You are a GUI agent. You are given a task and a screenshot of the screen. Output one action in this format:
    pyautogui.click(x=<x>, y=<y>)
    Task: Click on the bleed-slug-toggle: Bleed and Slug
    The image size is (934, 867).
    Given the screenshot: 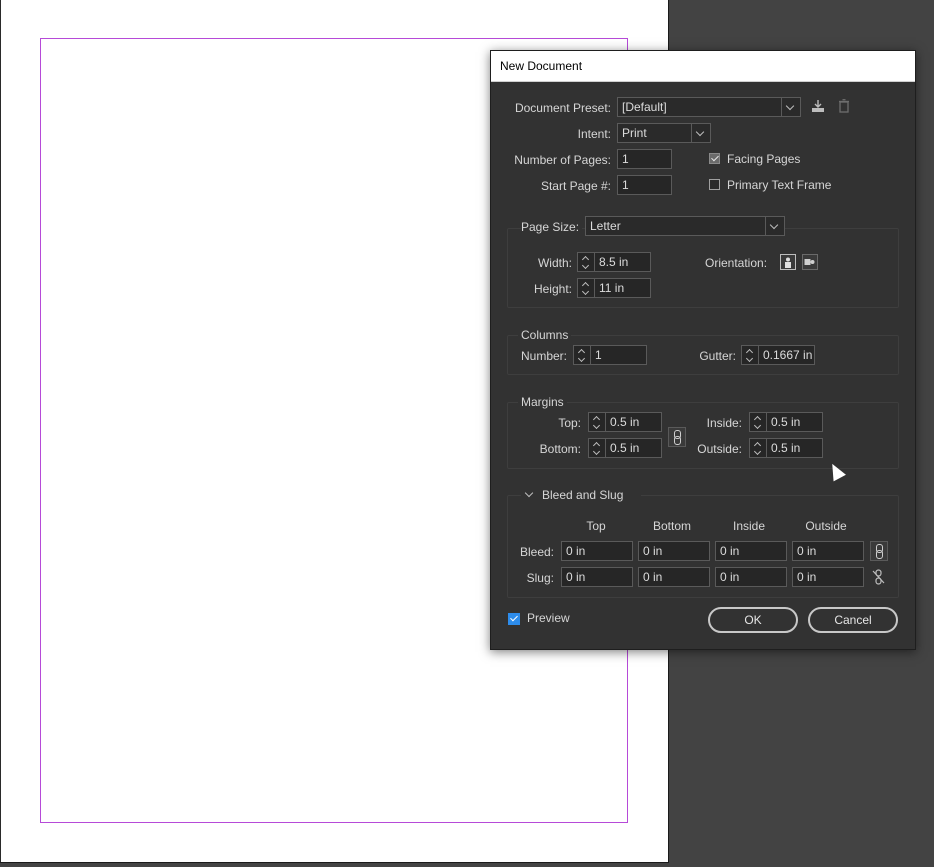 What is the action you would take?
    pyautogui.click(x=581, y=495)
    